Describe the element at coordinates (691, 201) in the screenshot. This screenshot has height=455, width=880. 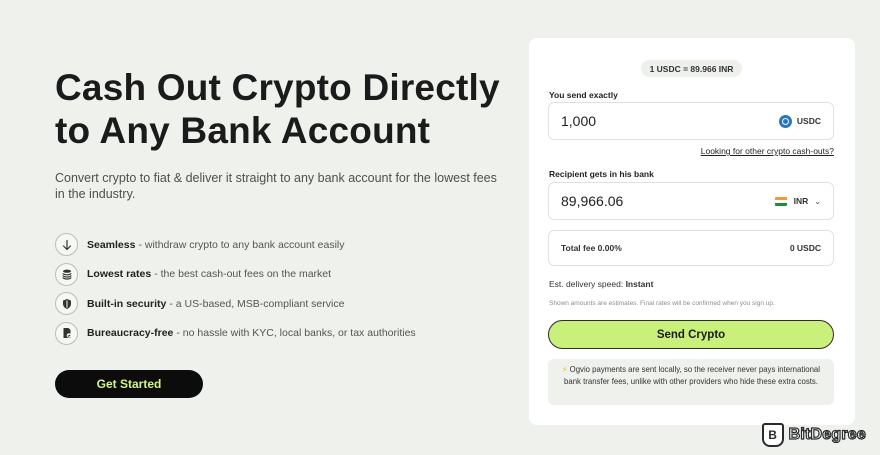
I see `receive-amount-field: 89,966.06 INR ⌄` at that location.